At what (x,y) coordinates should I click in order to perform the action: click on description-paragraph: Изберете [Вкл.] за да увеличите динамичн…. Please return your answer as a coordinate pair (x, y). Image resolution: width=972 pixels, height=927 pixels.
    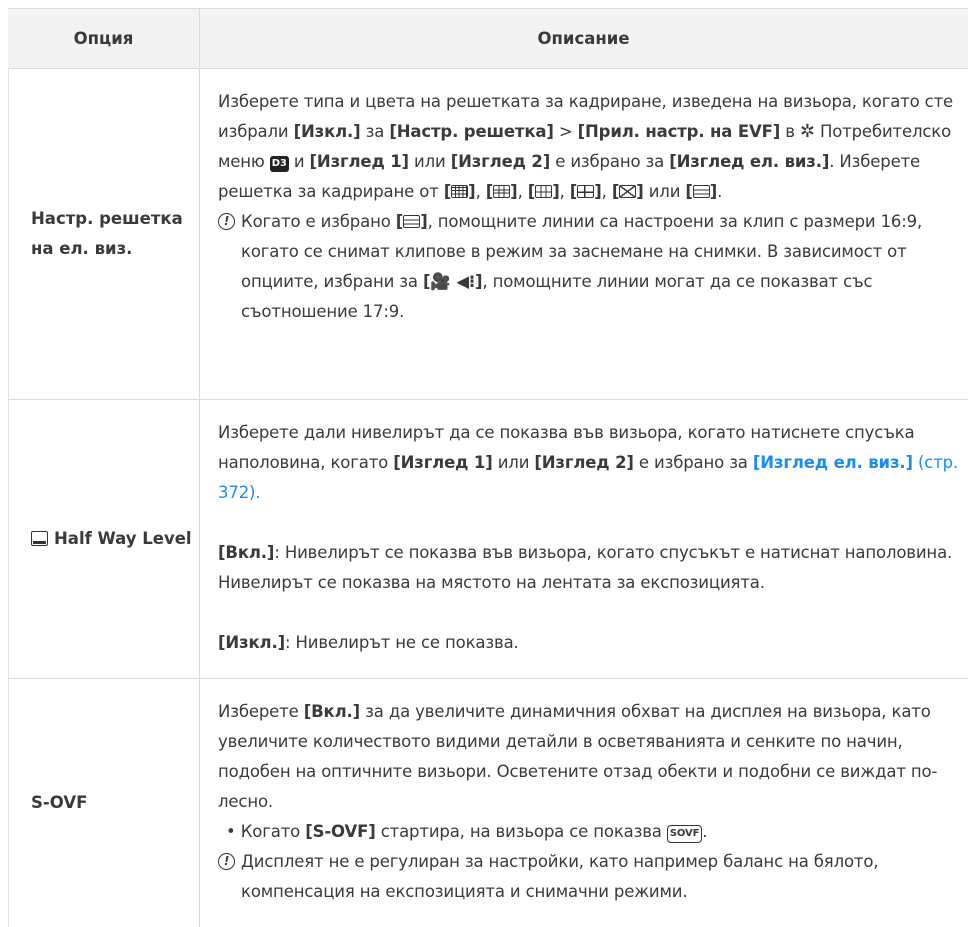
    Looking at the image, I should click on (578, 756).